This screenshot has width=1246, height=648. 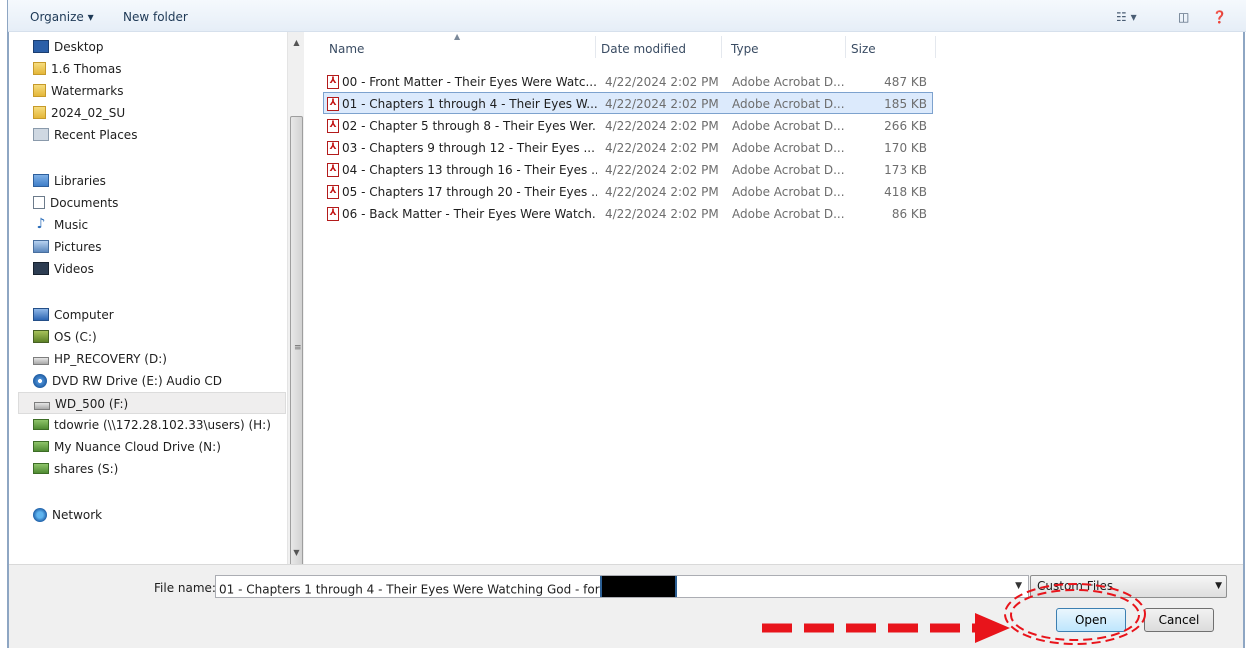 What do you see at coordinates (87, 91) in the screenshot?
I see `nav-item-label: Watermarks` at bounding box center [87, 91].